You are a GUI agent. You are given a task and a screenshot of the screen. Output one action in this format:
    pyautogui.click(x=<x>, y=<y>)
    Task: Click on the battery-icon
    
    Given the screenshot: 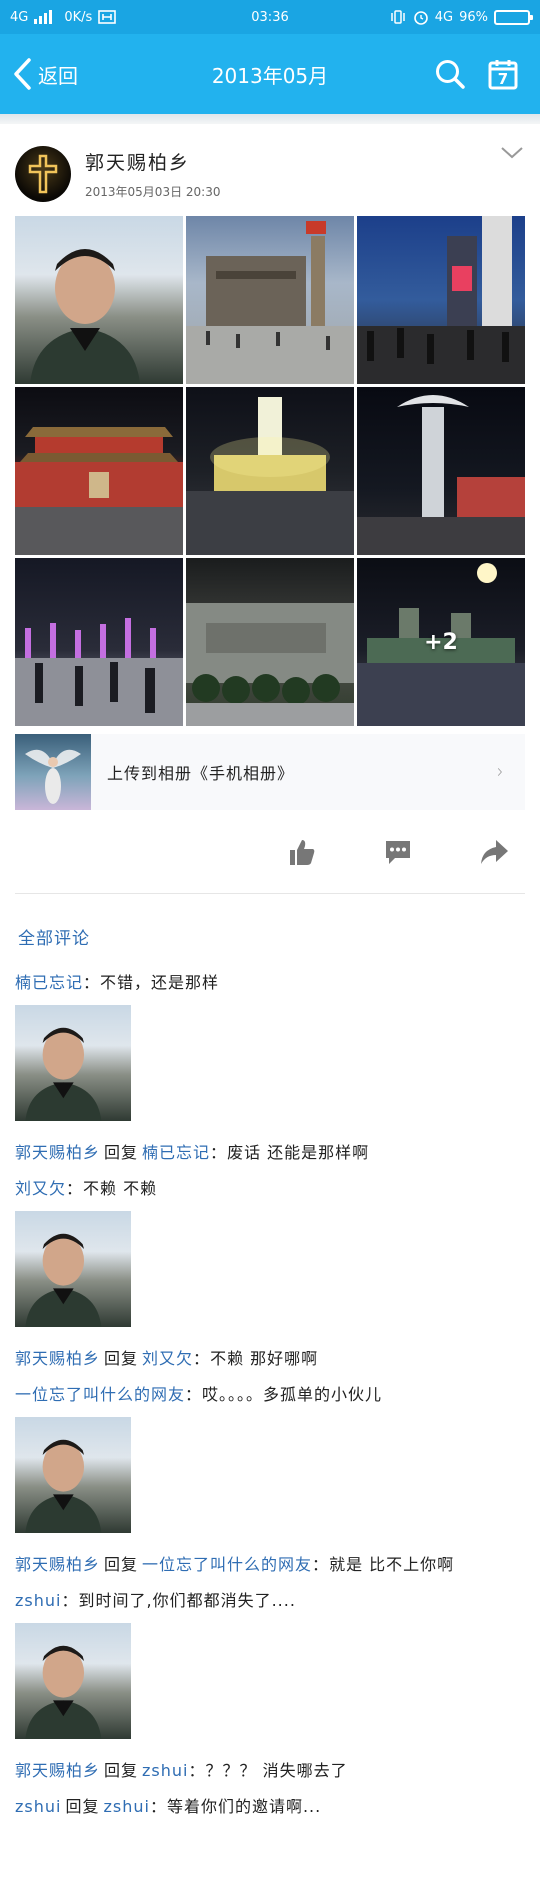 What is the action you would take?
    pyautogui.click(x=513, y=17)
    